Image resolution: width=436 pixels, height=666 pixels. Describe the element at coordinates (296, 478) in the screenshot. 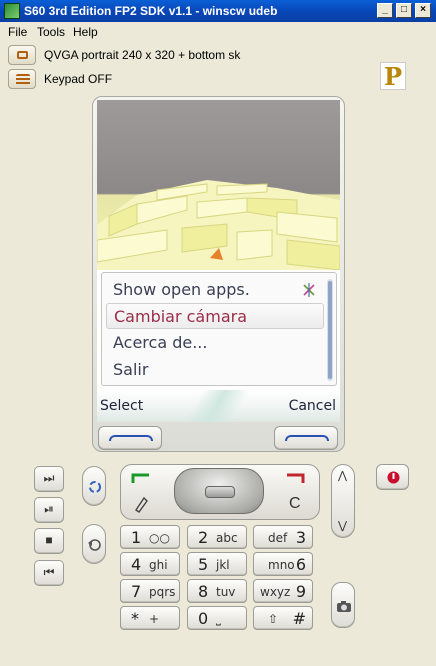

I see `end-call-icon` at that location.